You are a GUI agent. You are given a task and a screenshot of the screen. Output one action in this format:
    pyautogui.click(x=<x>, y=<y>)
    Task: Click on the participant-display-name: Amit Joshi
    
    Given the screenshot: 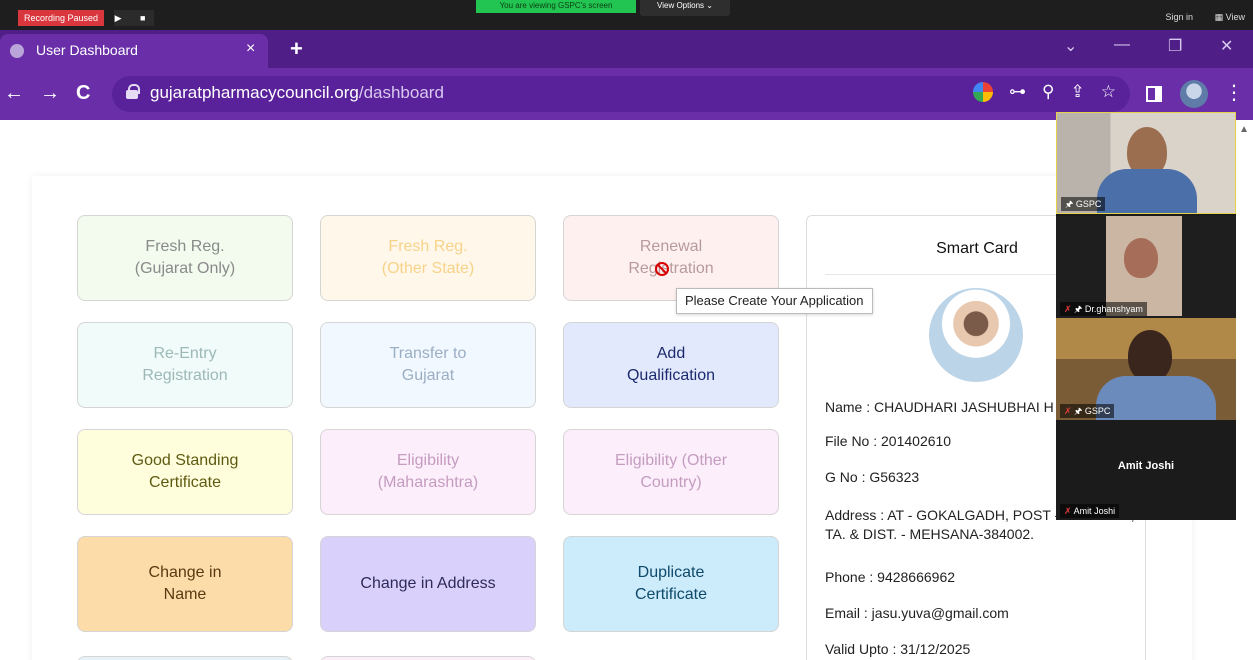 What is the action you would take?
    pyautogui.click(x=1146, y=466)
    